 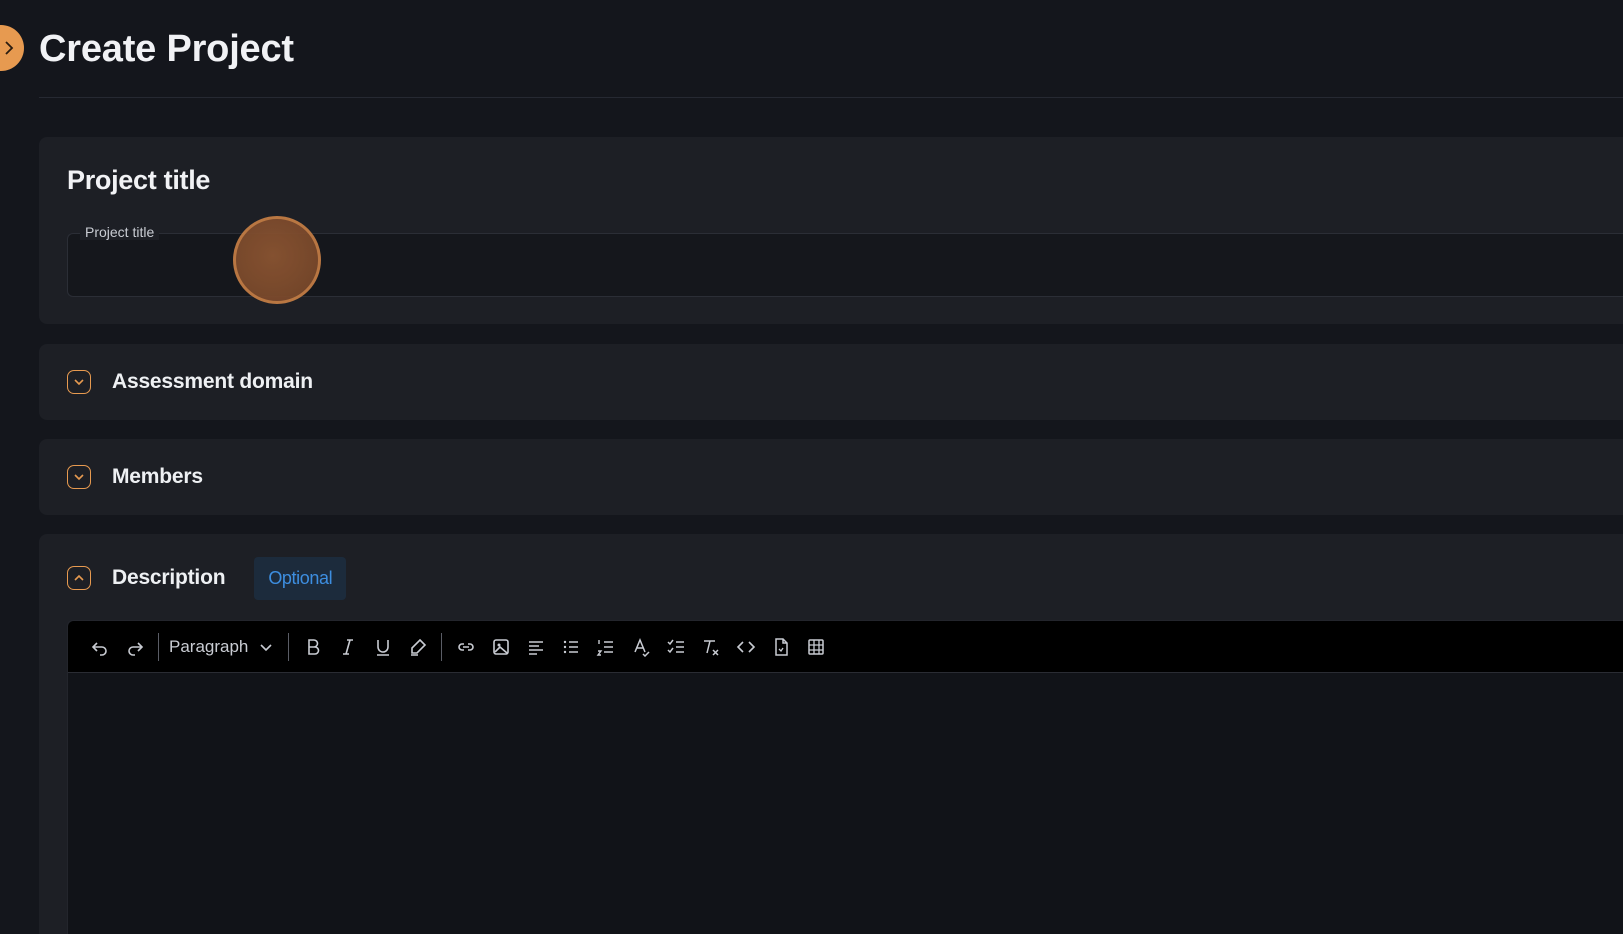 I want to click on clear-format-icon, so click(x=710, y=647).